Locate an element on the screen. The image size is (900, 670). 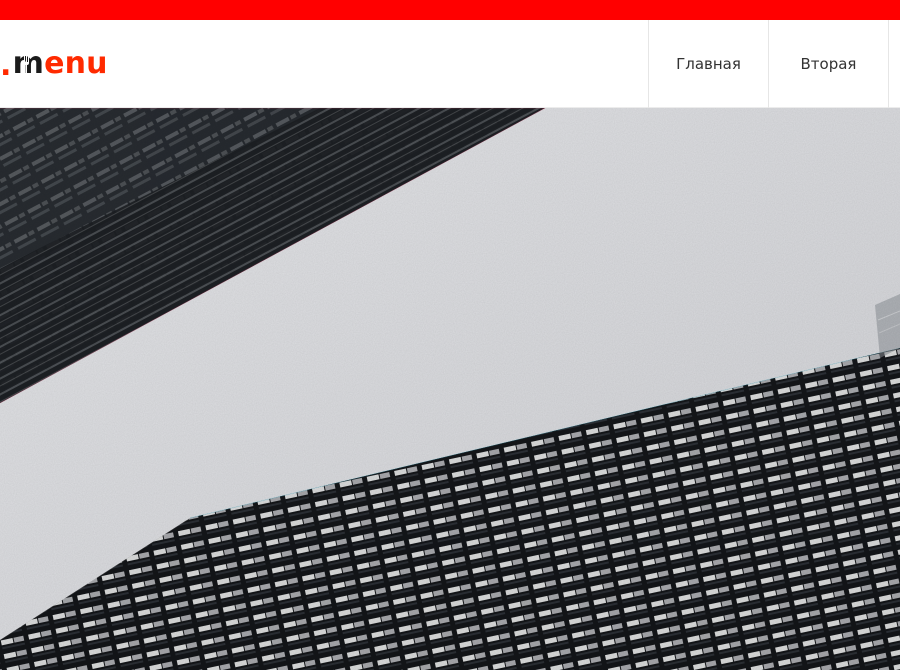
nav-item-overflow is located at coordinates (894, 64).